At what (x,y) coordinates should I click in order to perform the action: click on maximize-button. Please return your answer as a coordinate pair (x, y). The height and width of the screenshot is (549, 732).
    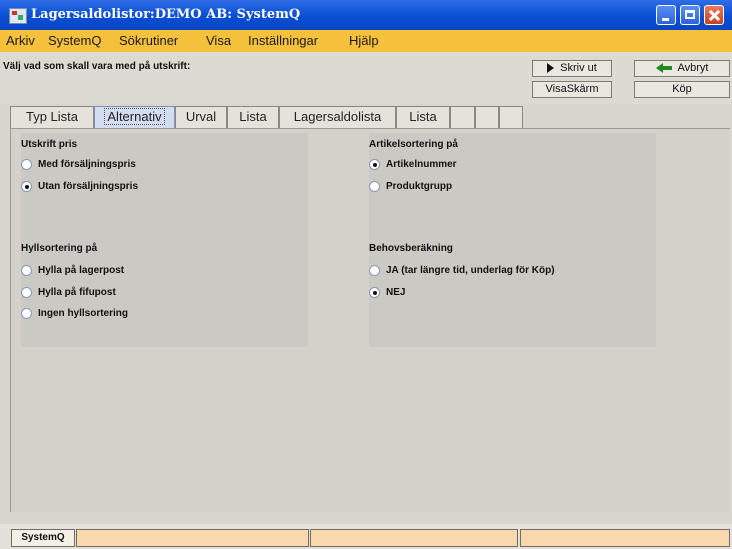
    Looking at the image, I should click on (690, 15).